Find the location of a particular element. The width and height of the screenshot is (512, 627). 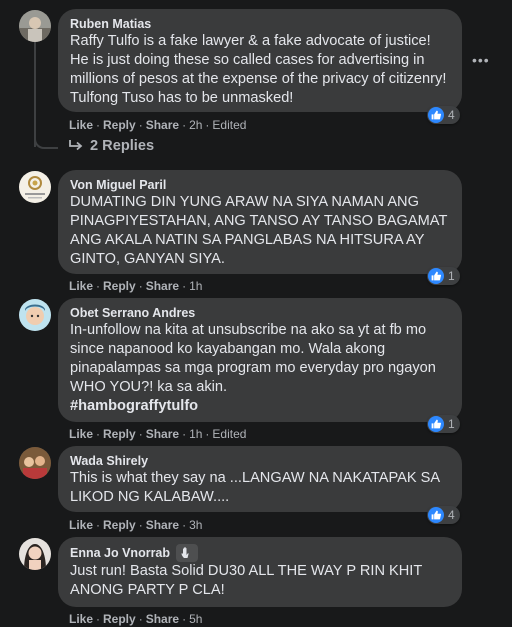

waving-hand-badge-icon is located at coordinates (187, 553).